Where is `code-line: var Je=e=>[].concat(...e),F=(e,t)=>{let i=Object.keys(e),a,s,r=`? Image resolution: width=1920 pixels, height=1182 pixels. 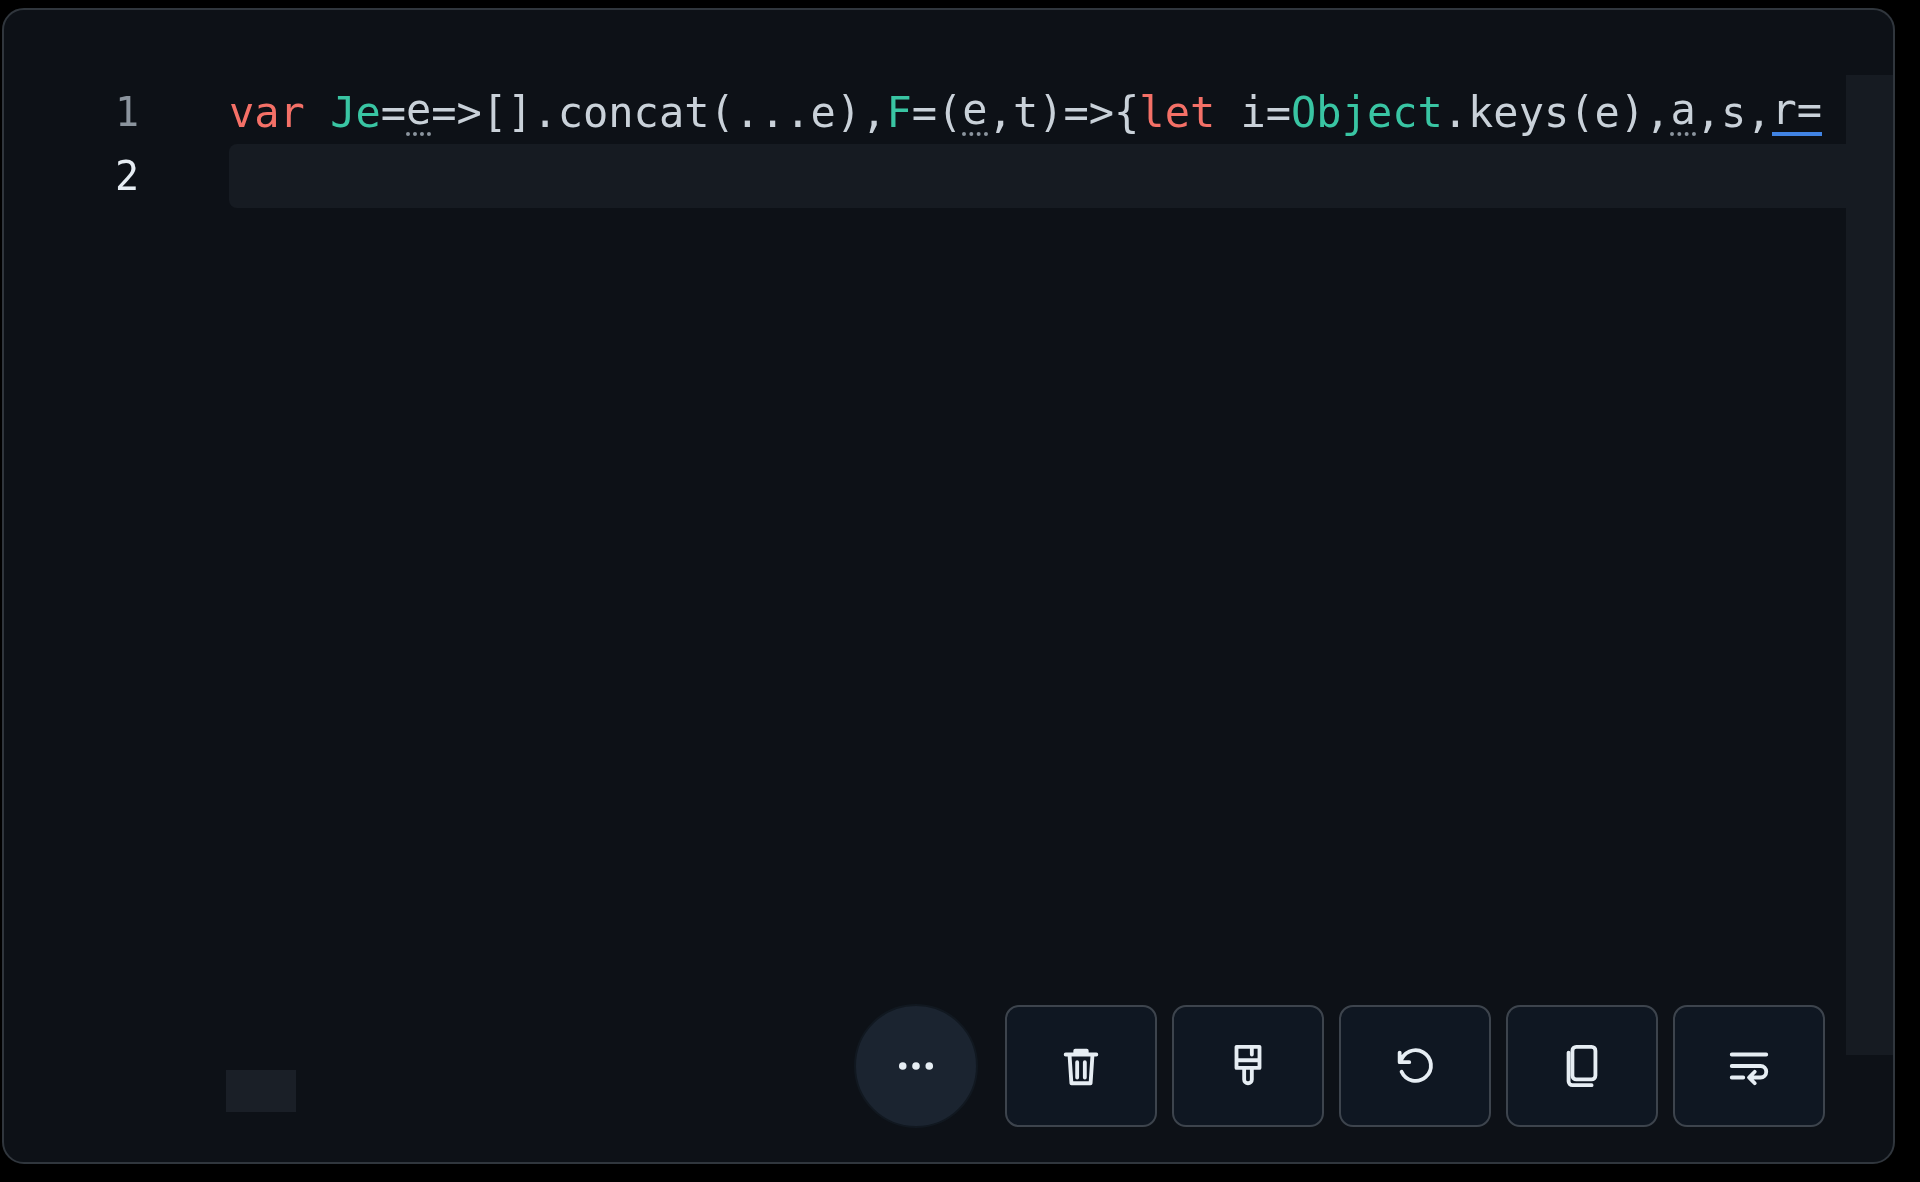
code-line: var Je=e=>[].concat(...e),F=(e,t)=>{let i=Object.keys(e),a,s,r= is located at coordinates (1026, 111).